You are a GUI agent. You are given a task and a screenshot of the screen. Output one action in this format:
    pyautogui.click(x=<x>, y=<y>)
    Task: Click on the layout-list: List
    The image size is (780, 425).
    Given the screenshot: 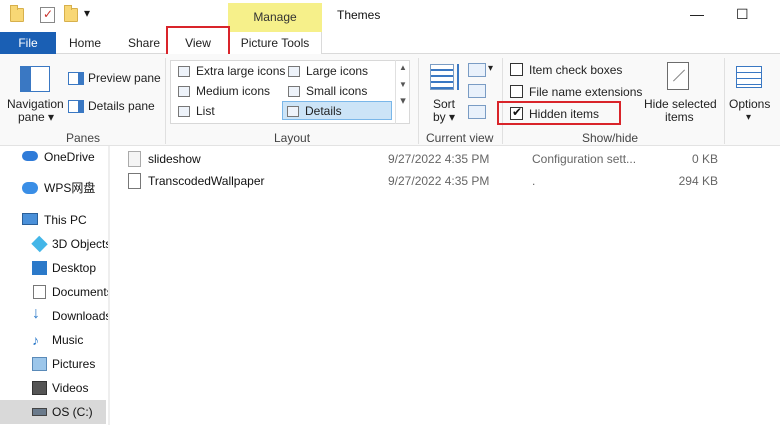 What is the action you would take?
    pyautogui.click(x=194, y=111)
    